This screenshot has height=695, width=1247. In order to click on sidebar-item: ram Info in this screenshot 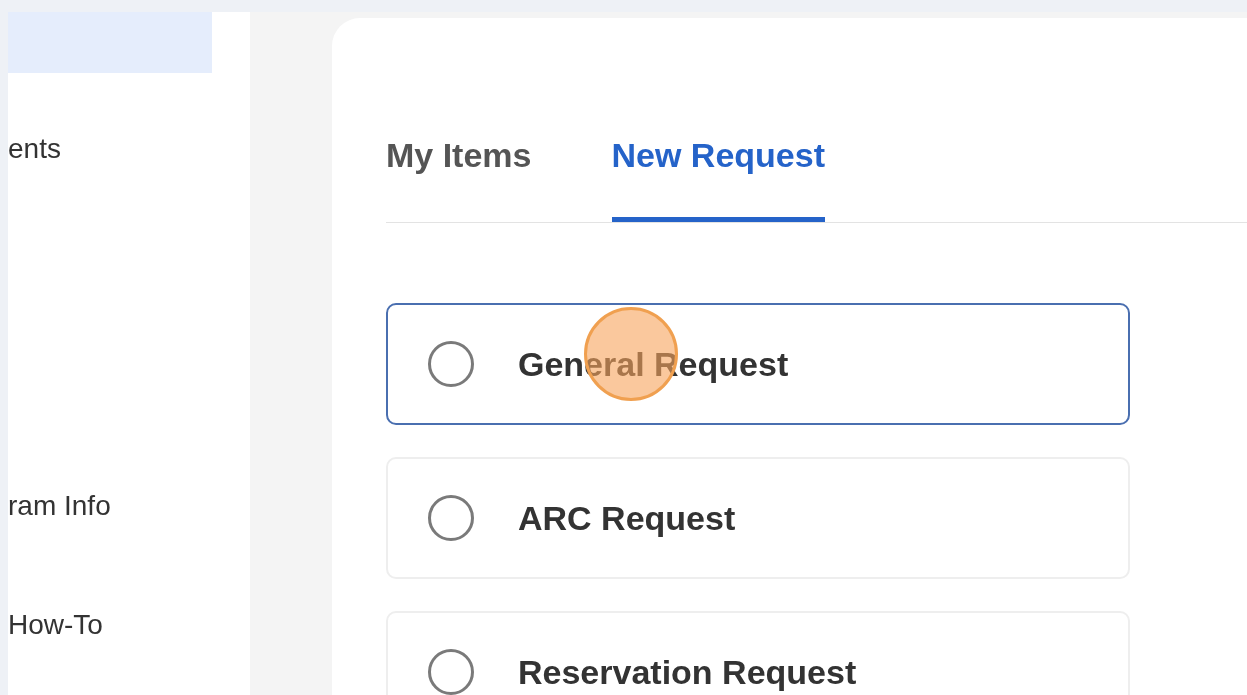, I will do `click(110, 506)`.